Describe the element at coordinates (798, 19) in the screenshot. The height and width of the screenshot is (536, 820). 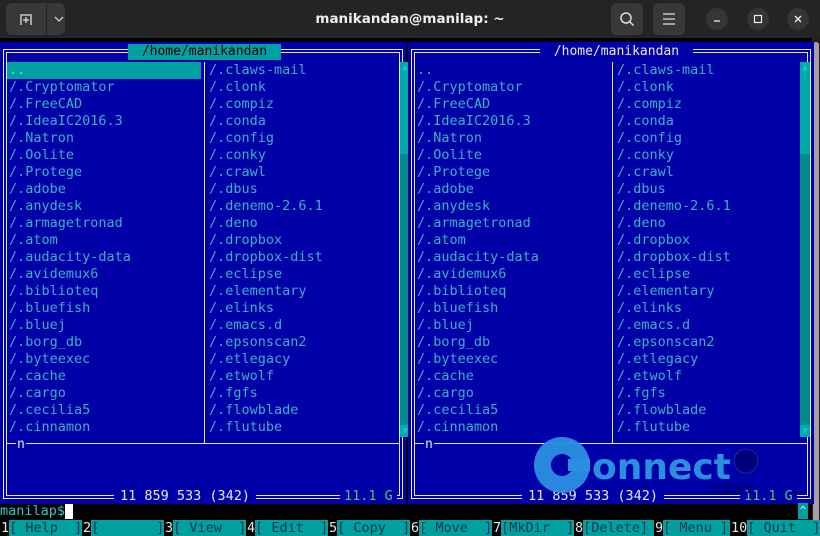
I see `close-button` at that location.